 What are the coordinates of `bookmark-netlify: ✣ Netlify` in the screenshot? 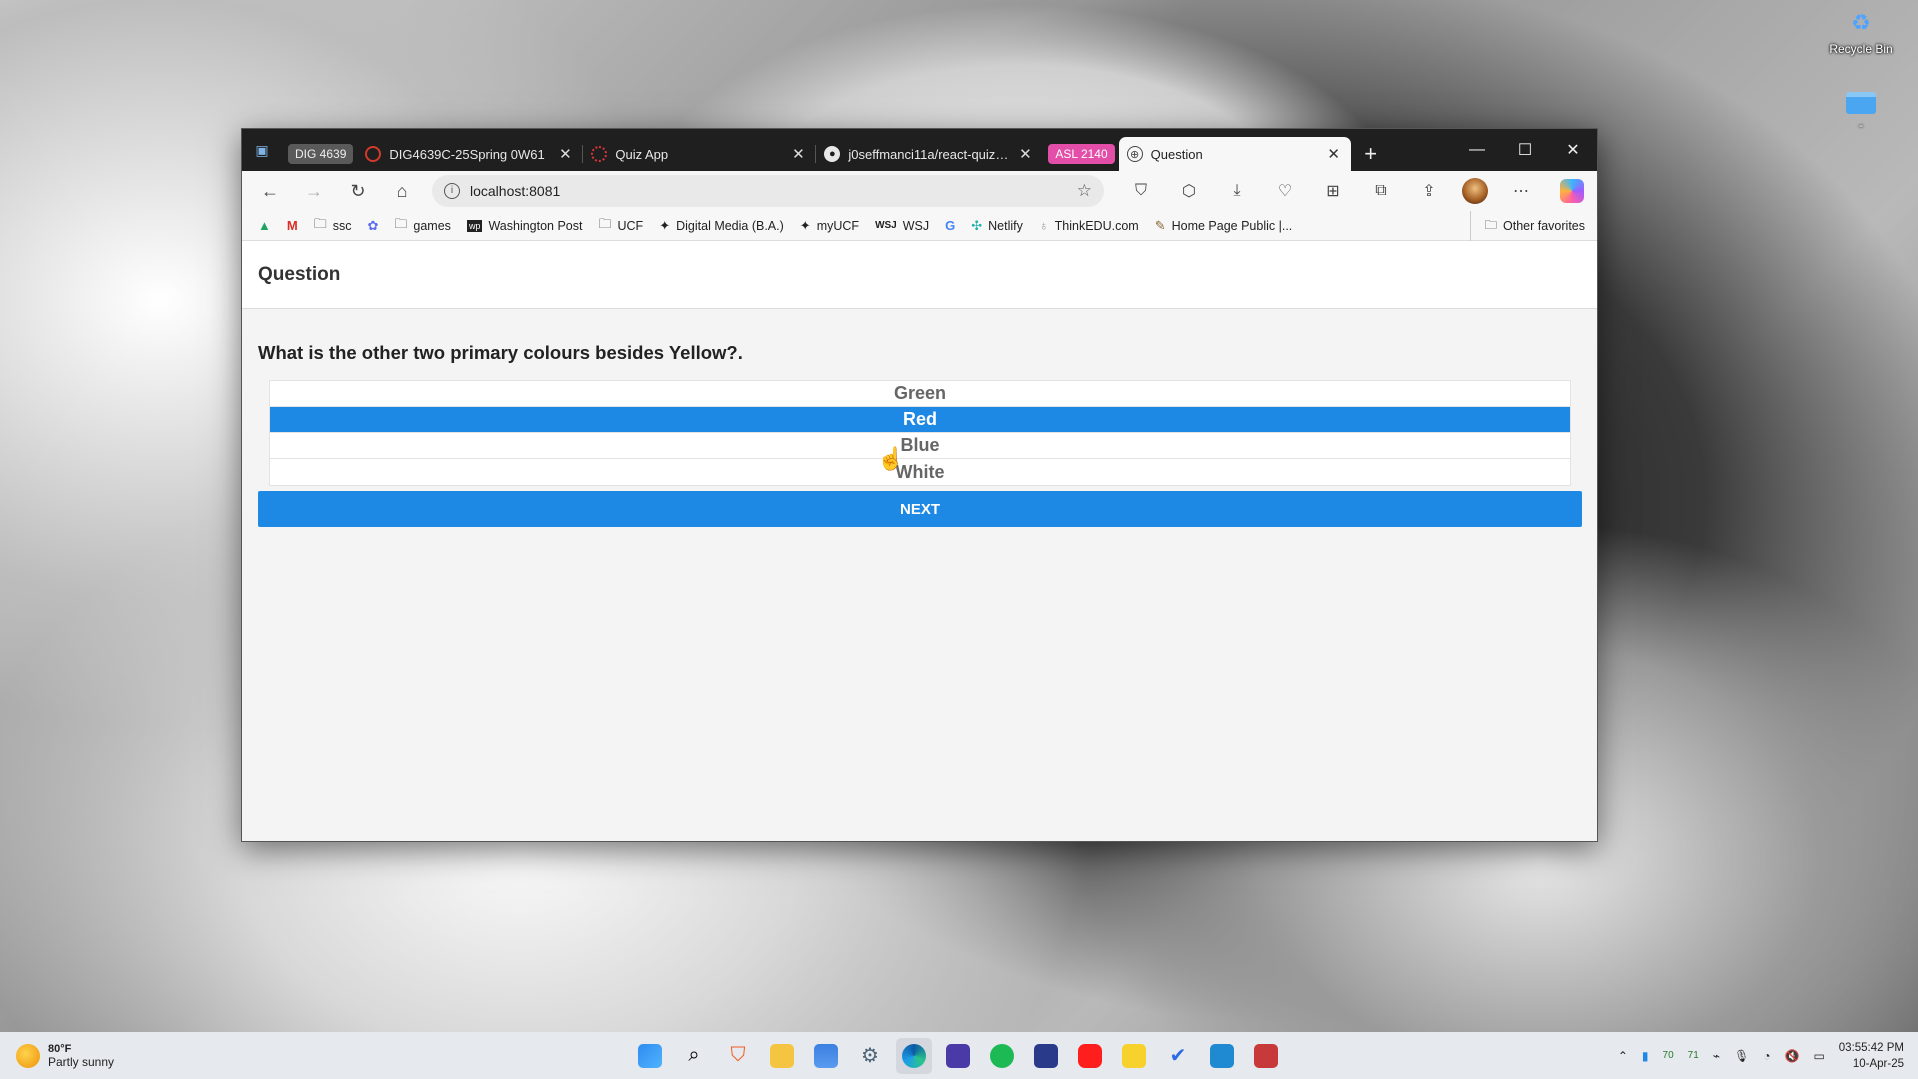 It's located at (997, 226).